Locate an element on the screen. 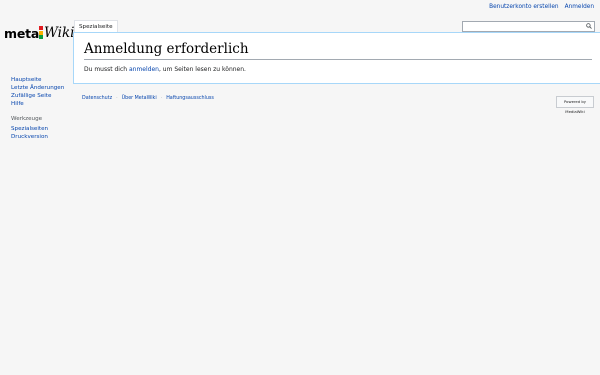  tools-header: Werkzeuge is located at coordinates (27, 119).